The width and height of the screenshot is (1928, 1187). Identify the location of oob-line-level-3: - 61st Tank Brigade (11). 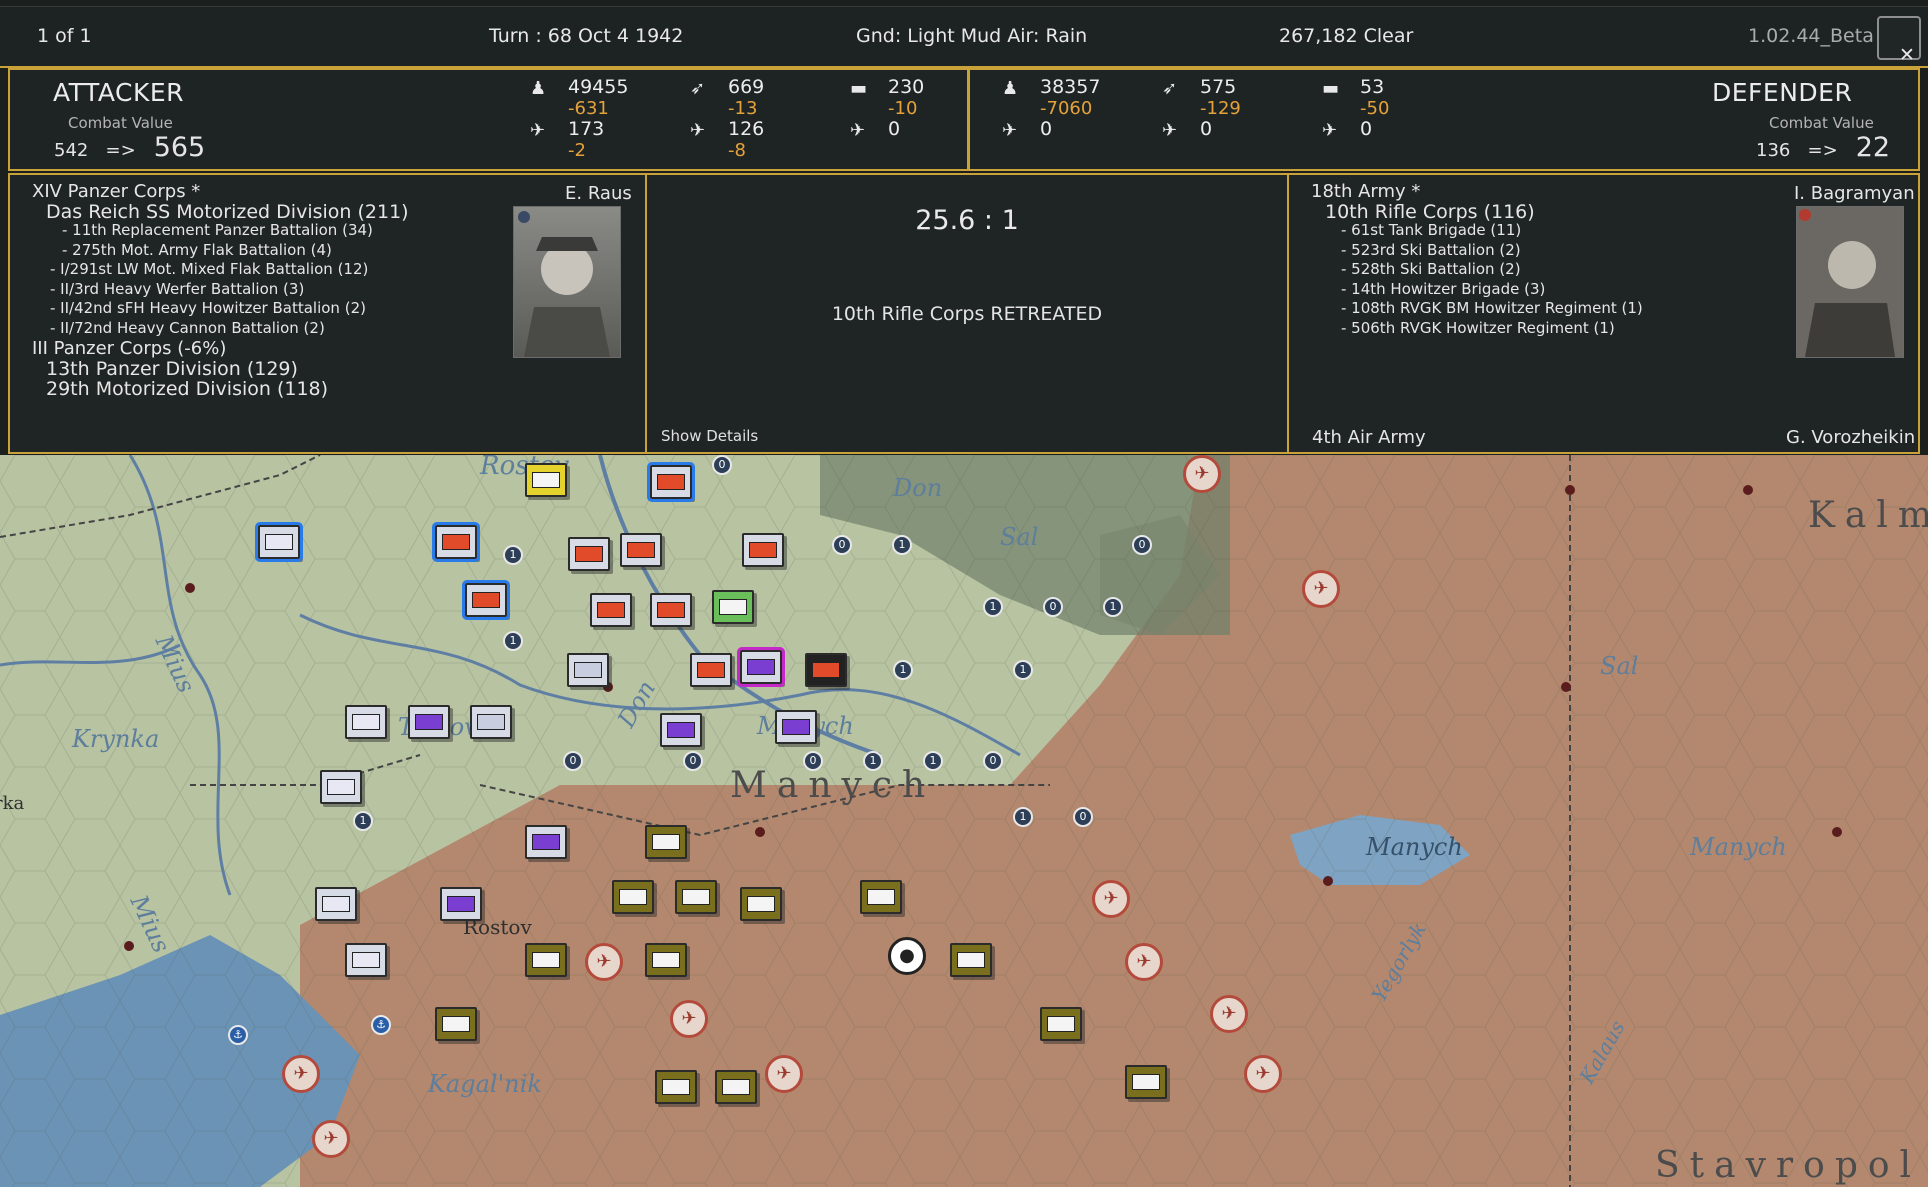
(1431, 230).